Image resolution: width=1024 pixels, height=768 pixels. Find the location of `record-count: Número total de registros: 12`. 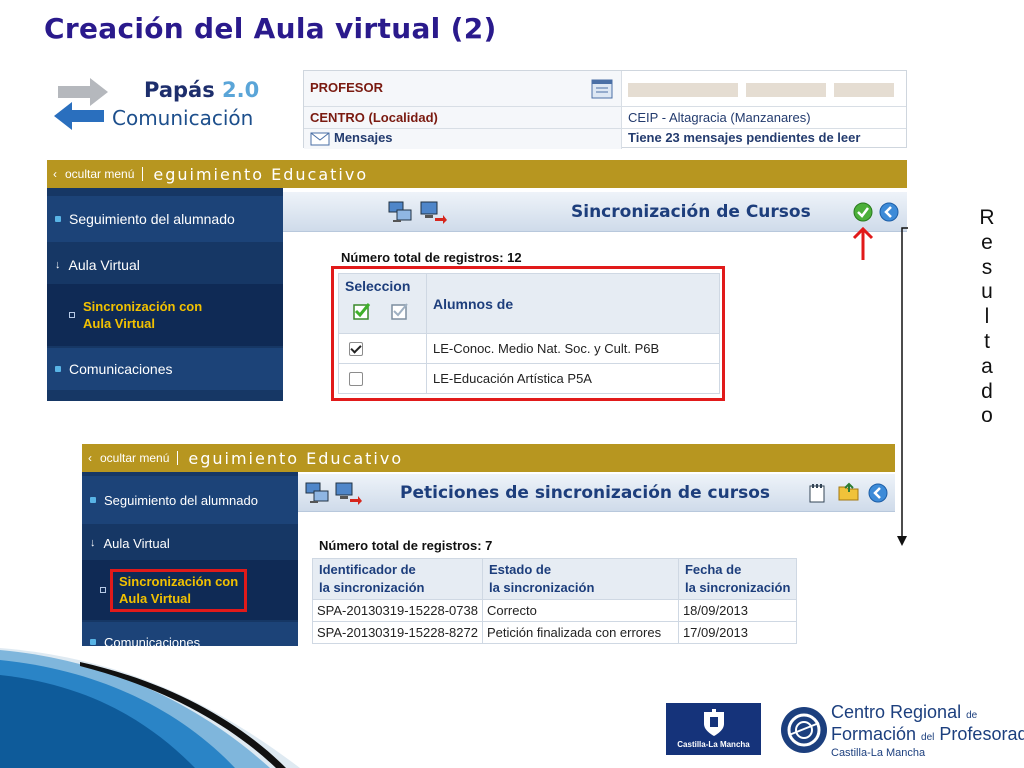

record-count: Número total de registros: 12 is located at coordinates (431, 257).